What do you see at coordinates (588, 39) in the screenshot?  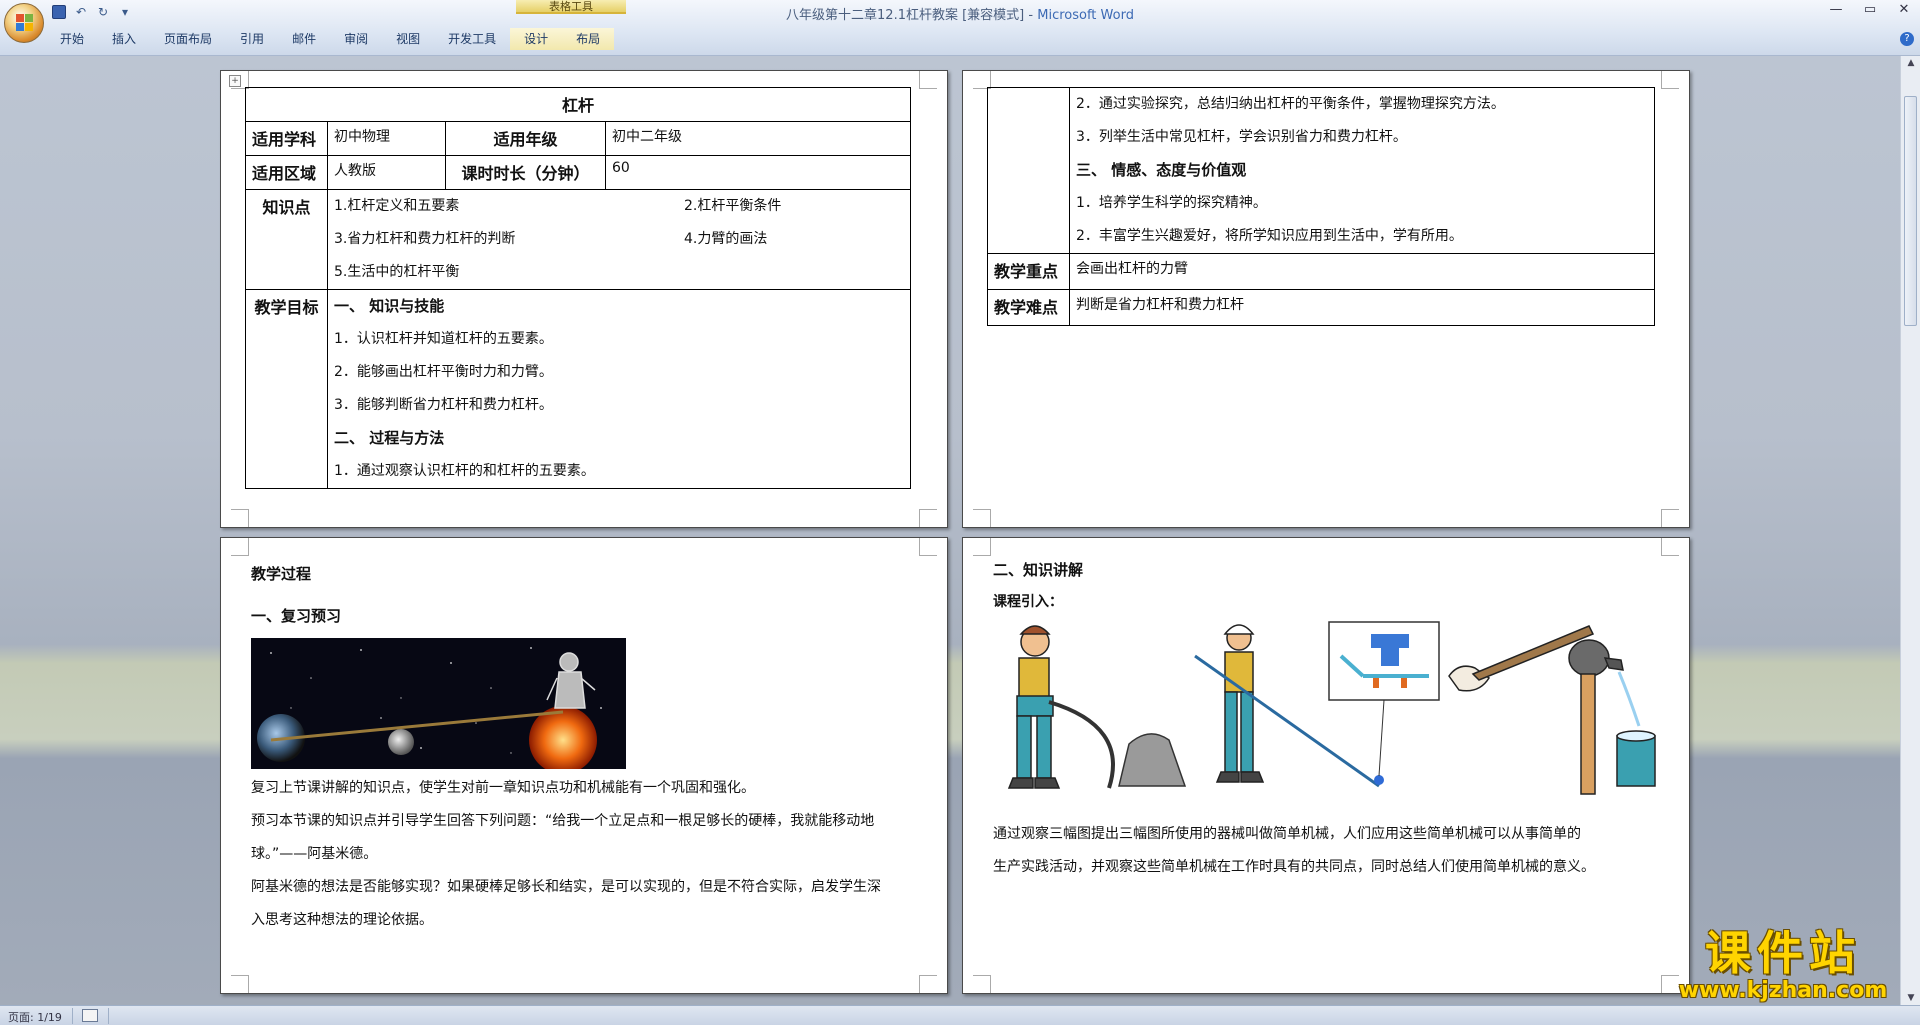 I see `tab-layout: 布局` at bounding box center [588, 39].